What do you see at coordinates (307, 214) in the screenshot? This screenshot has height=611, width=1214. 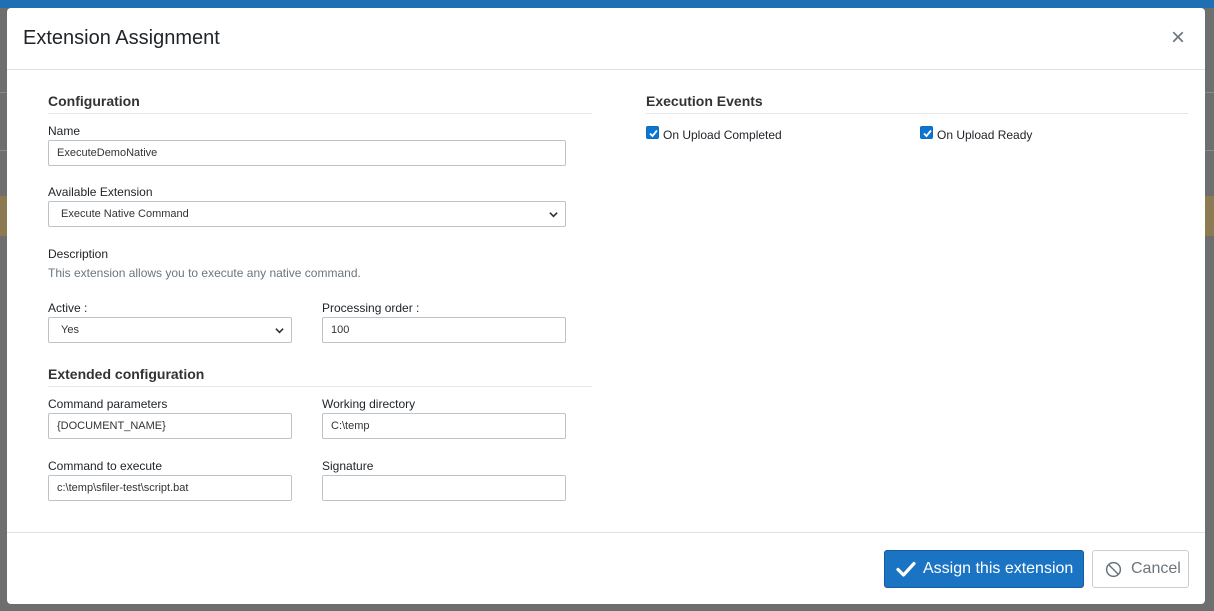 I see `available-extension-select: Execute Native Command` at bounding box center [307, 214].